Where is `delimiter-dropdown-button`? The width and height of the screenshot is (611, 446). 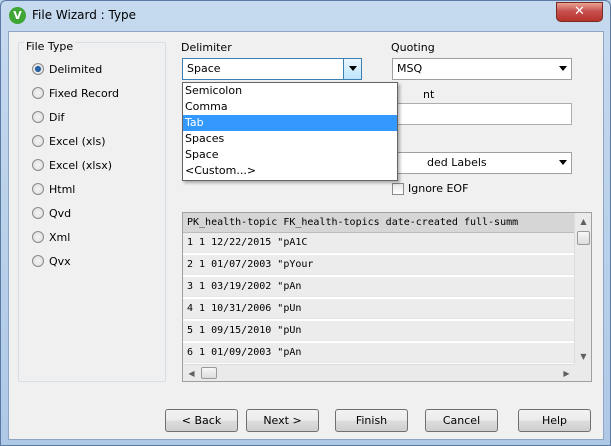 delimiter-dropdown-button is located at coordinates (352, 69).